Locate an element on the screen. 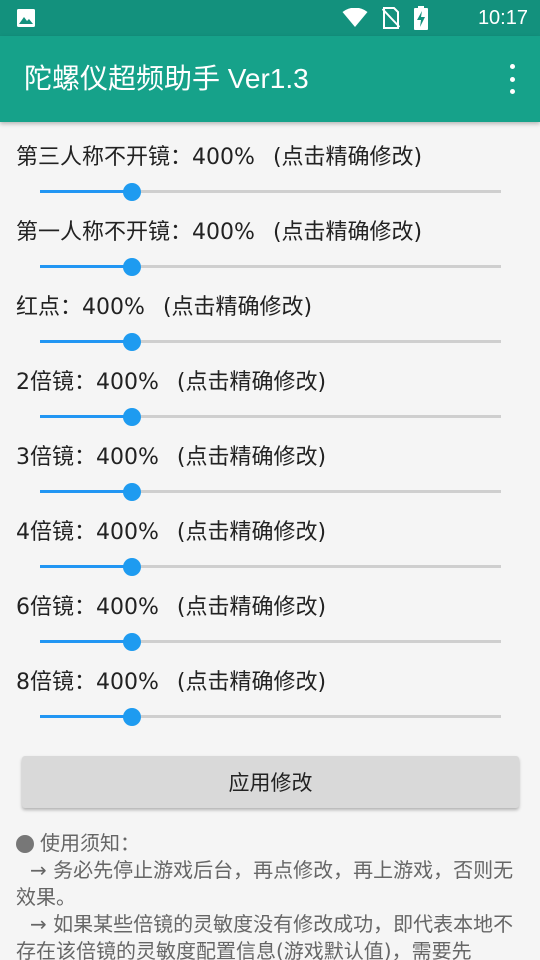 This screenshot has height=960, width=540. battery-charging-icon is located at coordinates (421, 18).